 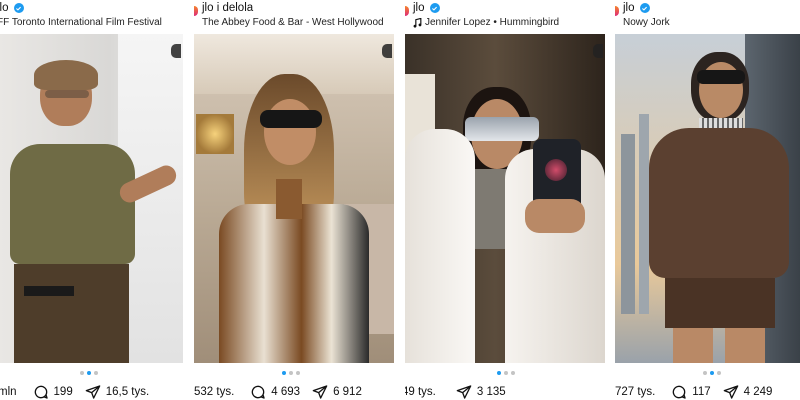 What do you see at coordinates (127, 392) in the screenshot?
I see `shares-count: 16,5 tys.` at bounding box center [127, 392].